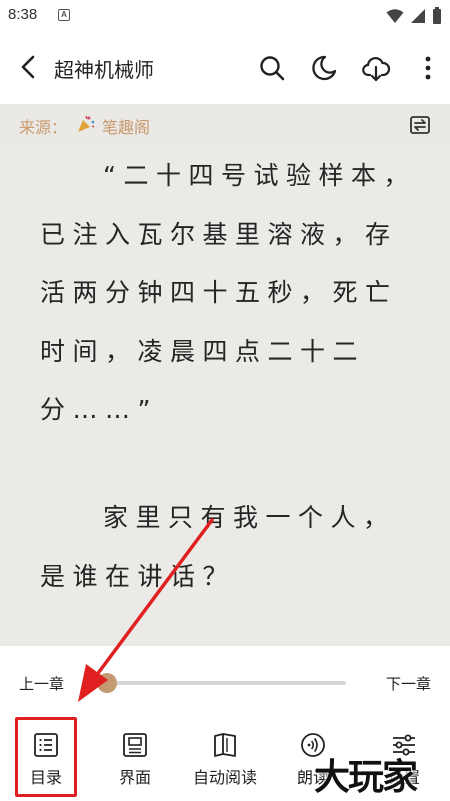 This screenshot has width=450, height=801. I want to click on annotation-arrow, so click(146, 610).